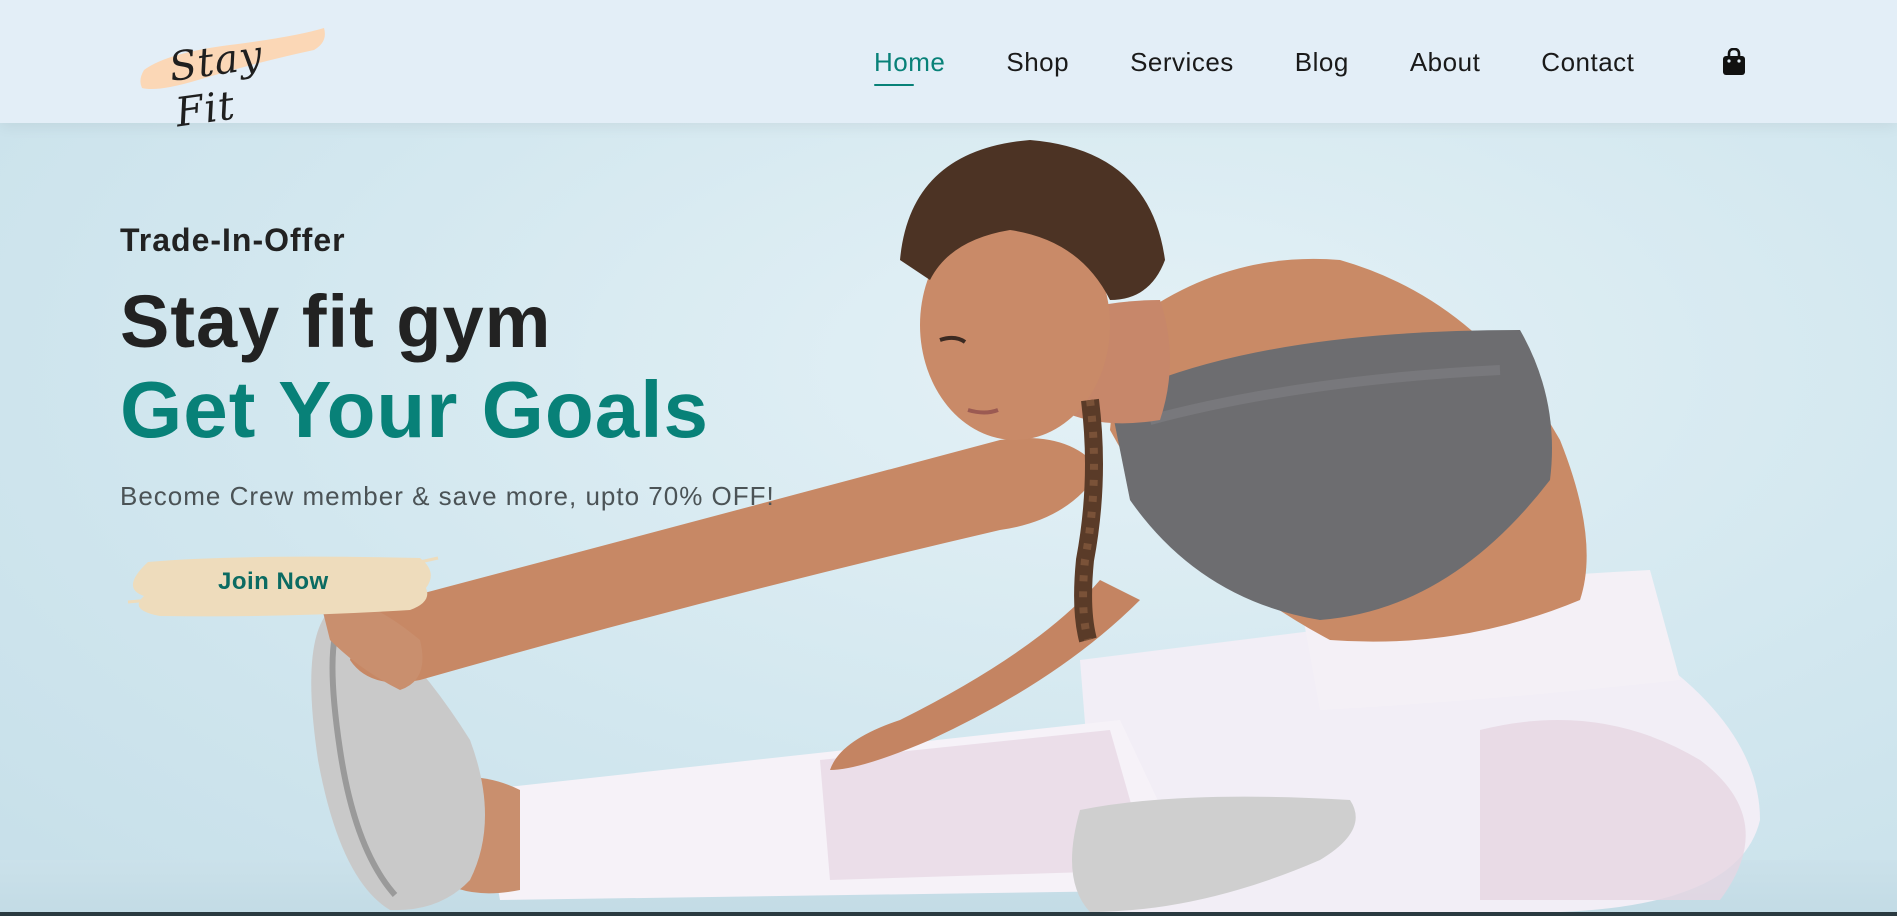 The image size is (1897, 916). What do you see at coordinates (894, 84) in the screenshot?
I see `nav-active-underline` at bounding box center [894, 84].